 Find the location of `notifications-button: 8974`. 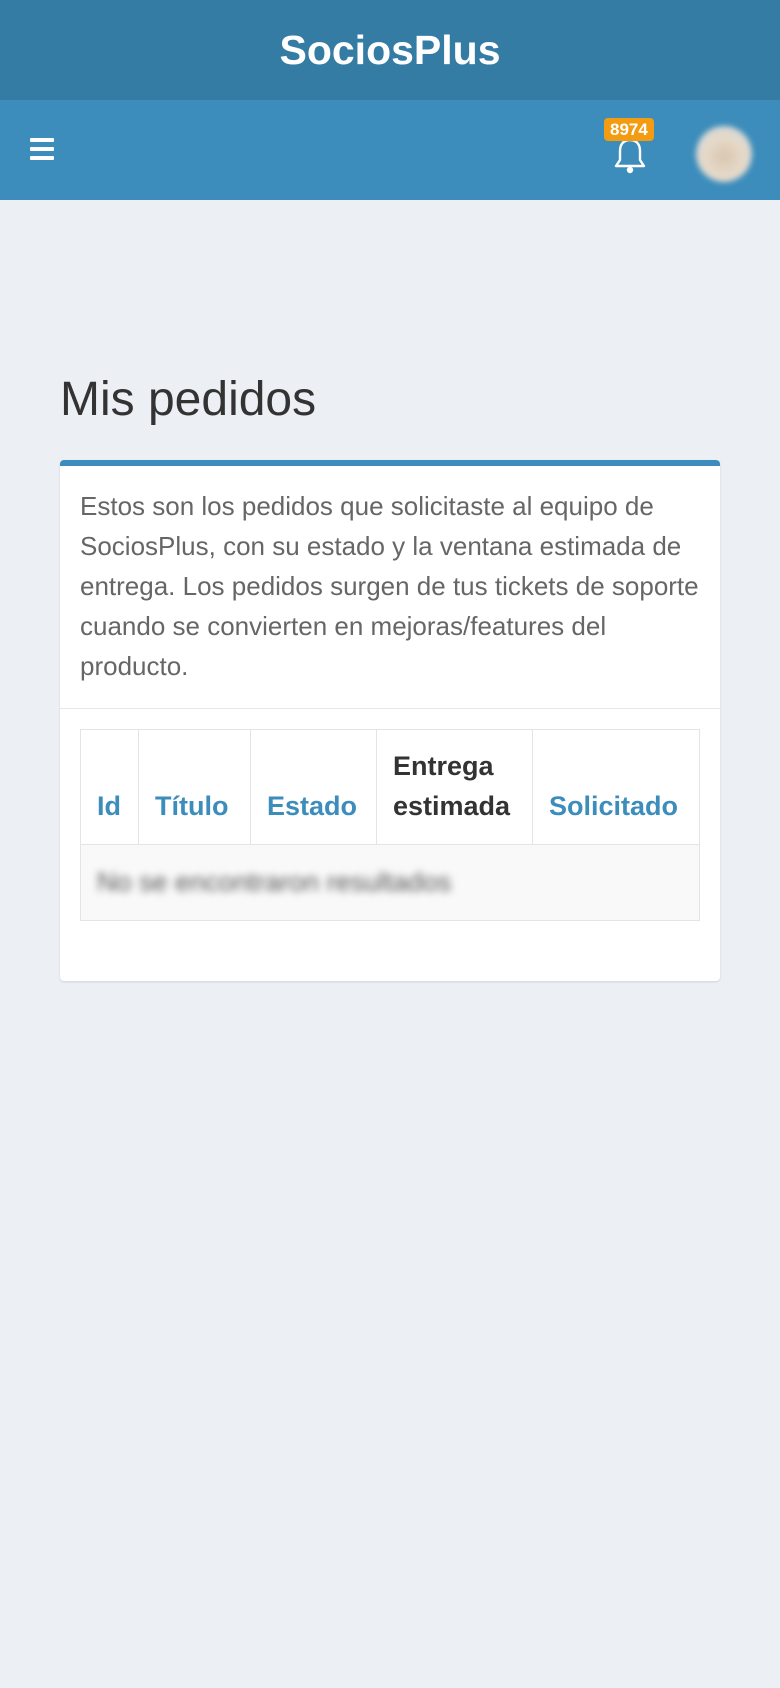

notifications-button: 8974 is located at coordinates (634, 148).